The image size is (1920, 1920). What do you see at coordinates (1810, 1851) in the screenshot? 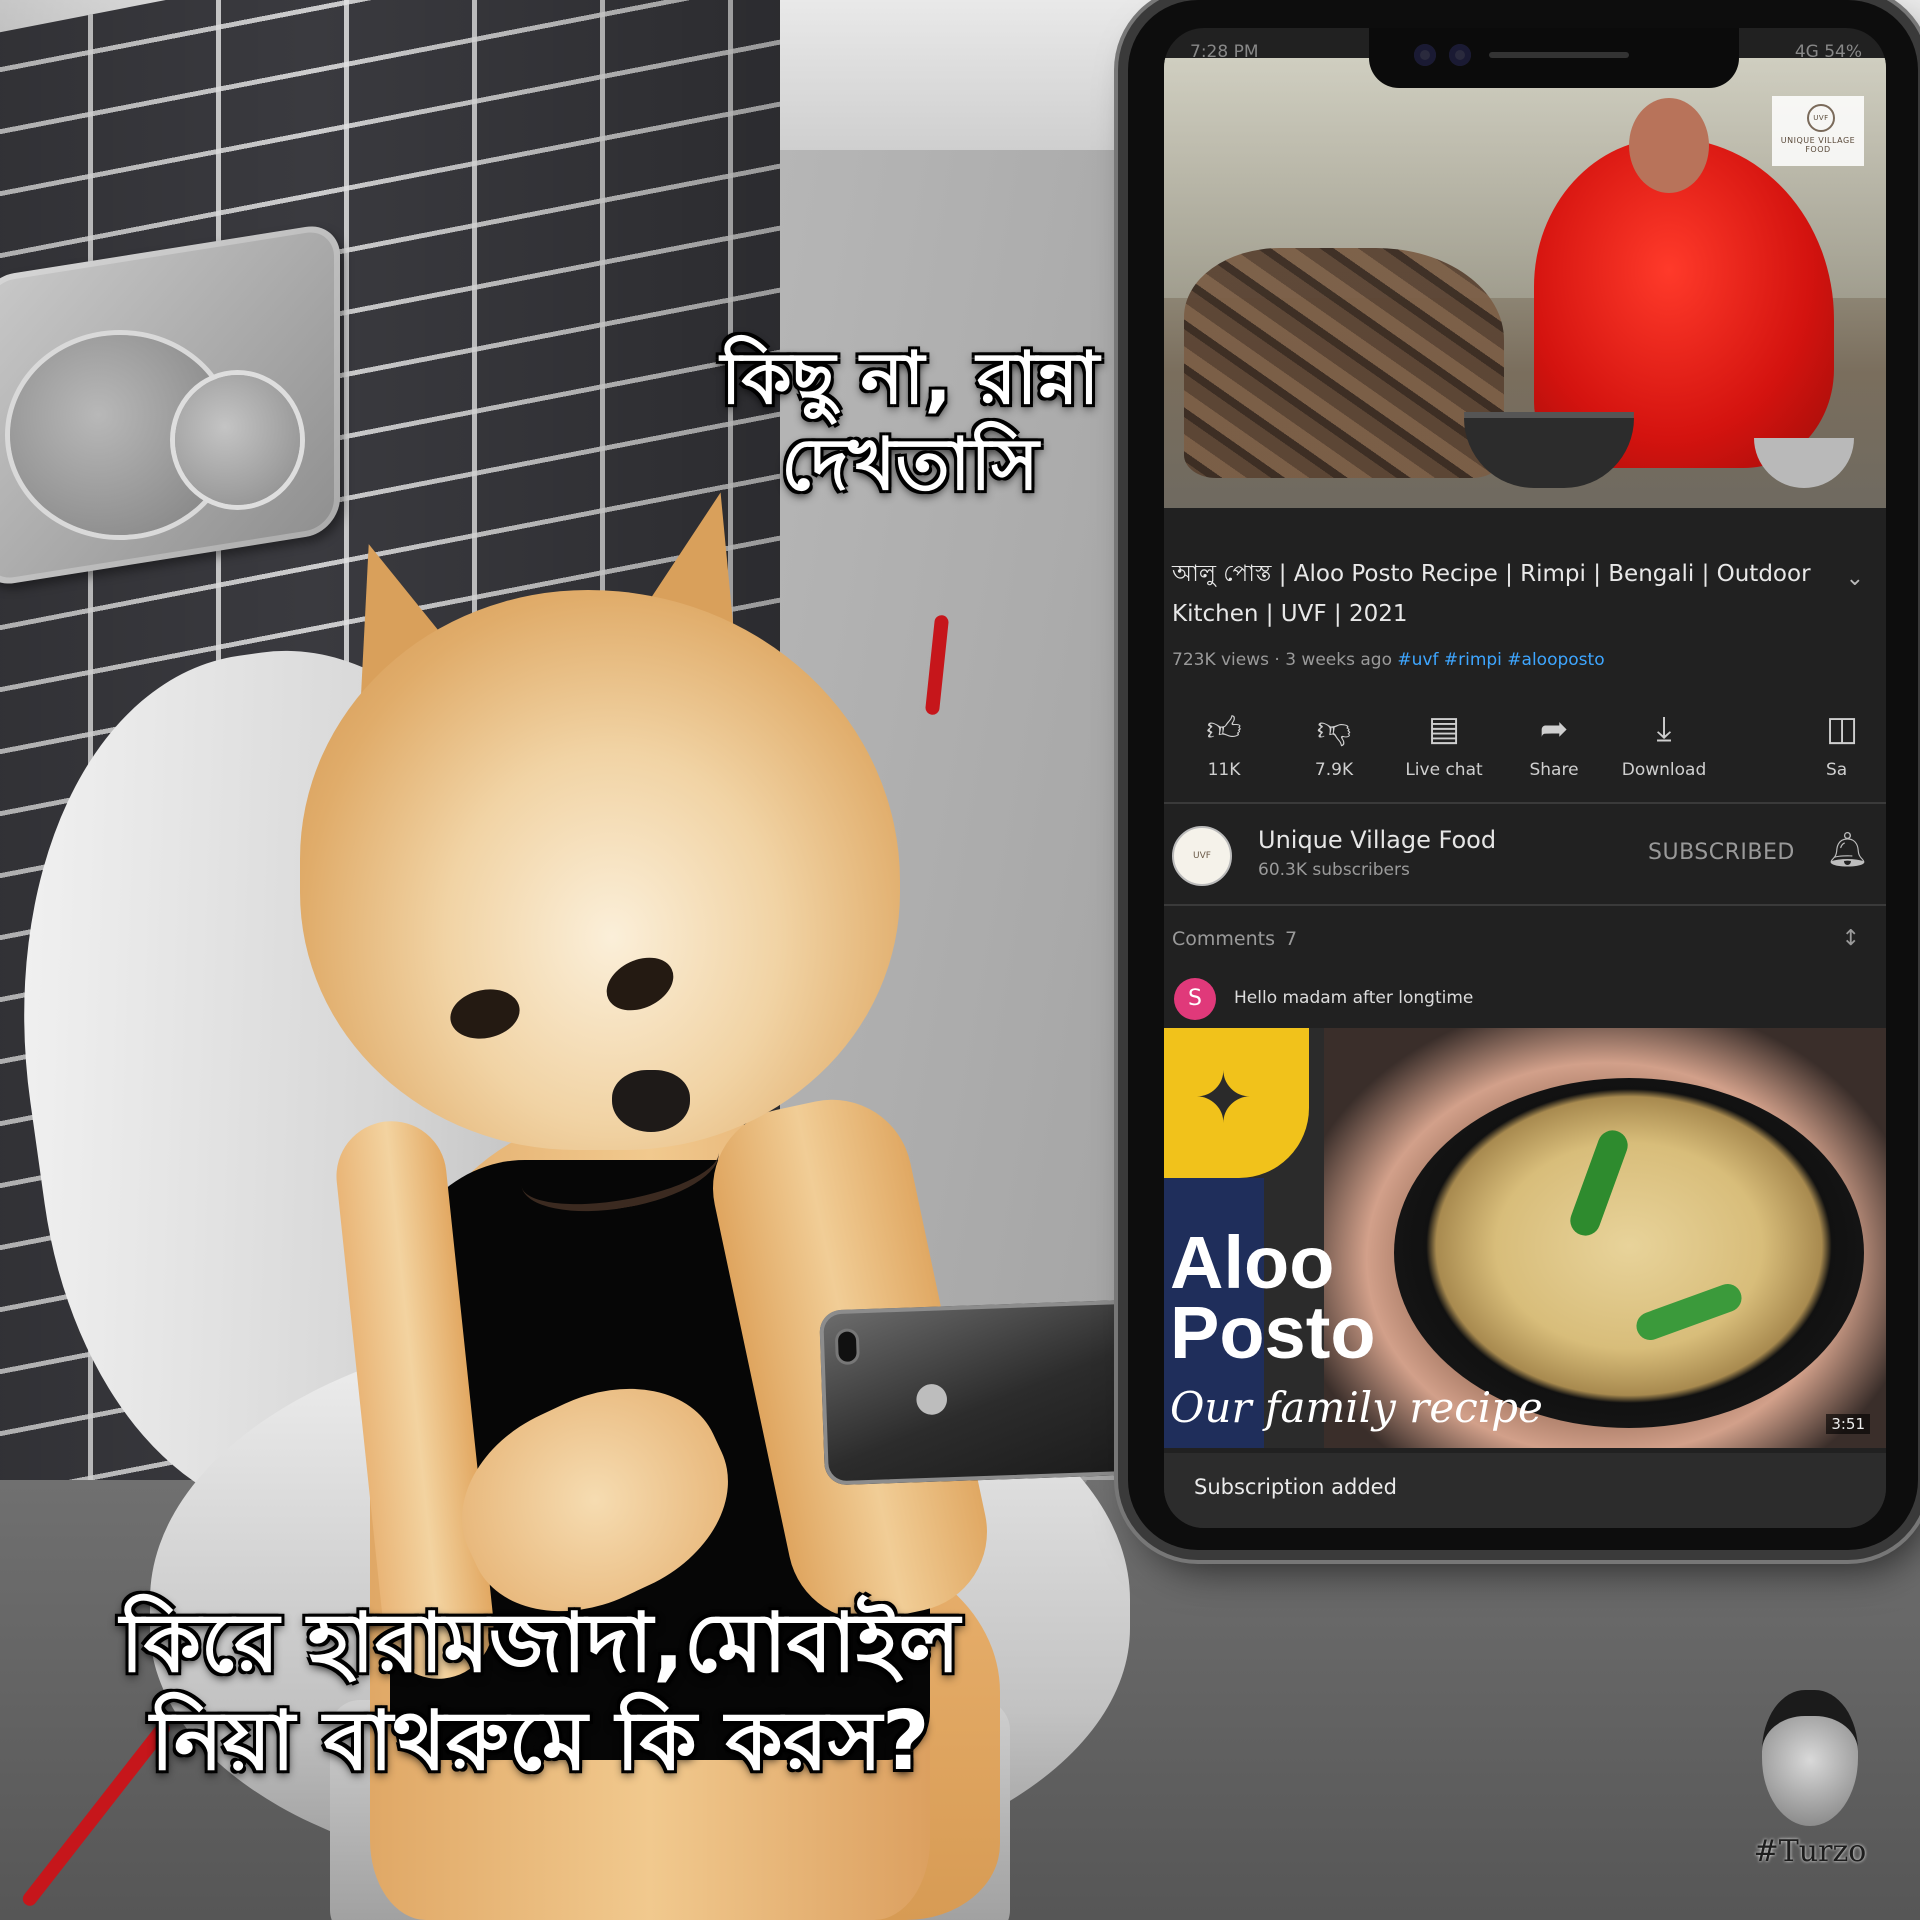
I see `watermark-tag: #Turzo` at bounding box center [1810, 1851].